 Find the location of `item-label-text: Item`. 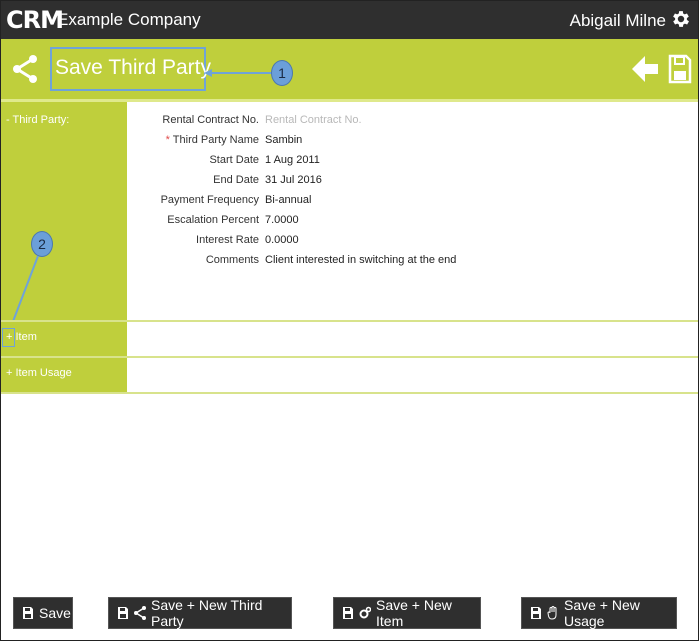

item-label-text: Item is located at coordinates (26, 337).